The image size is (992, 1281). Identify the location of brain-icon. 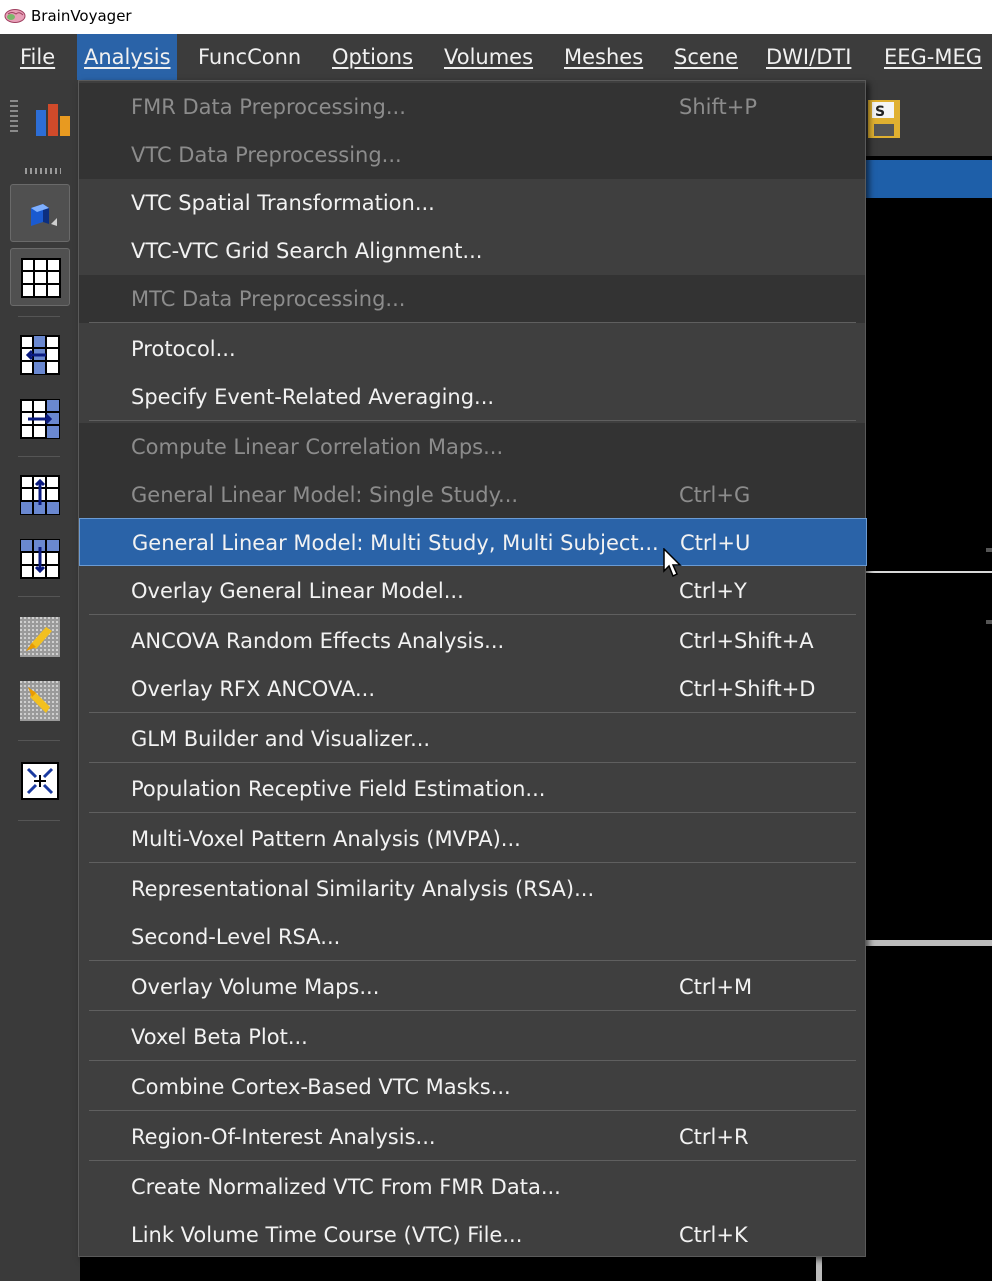
(15, 16).